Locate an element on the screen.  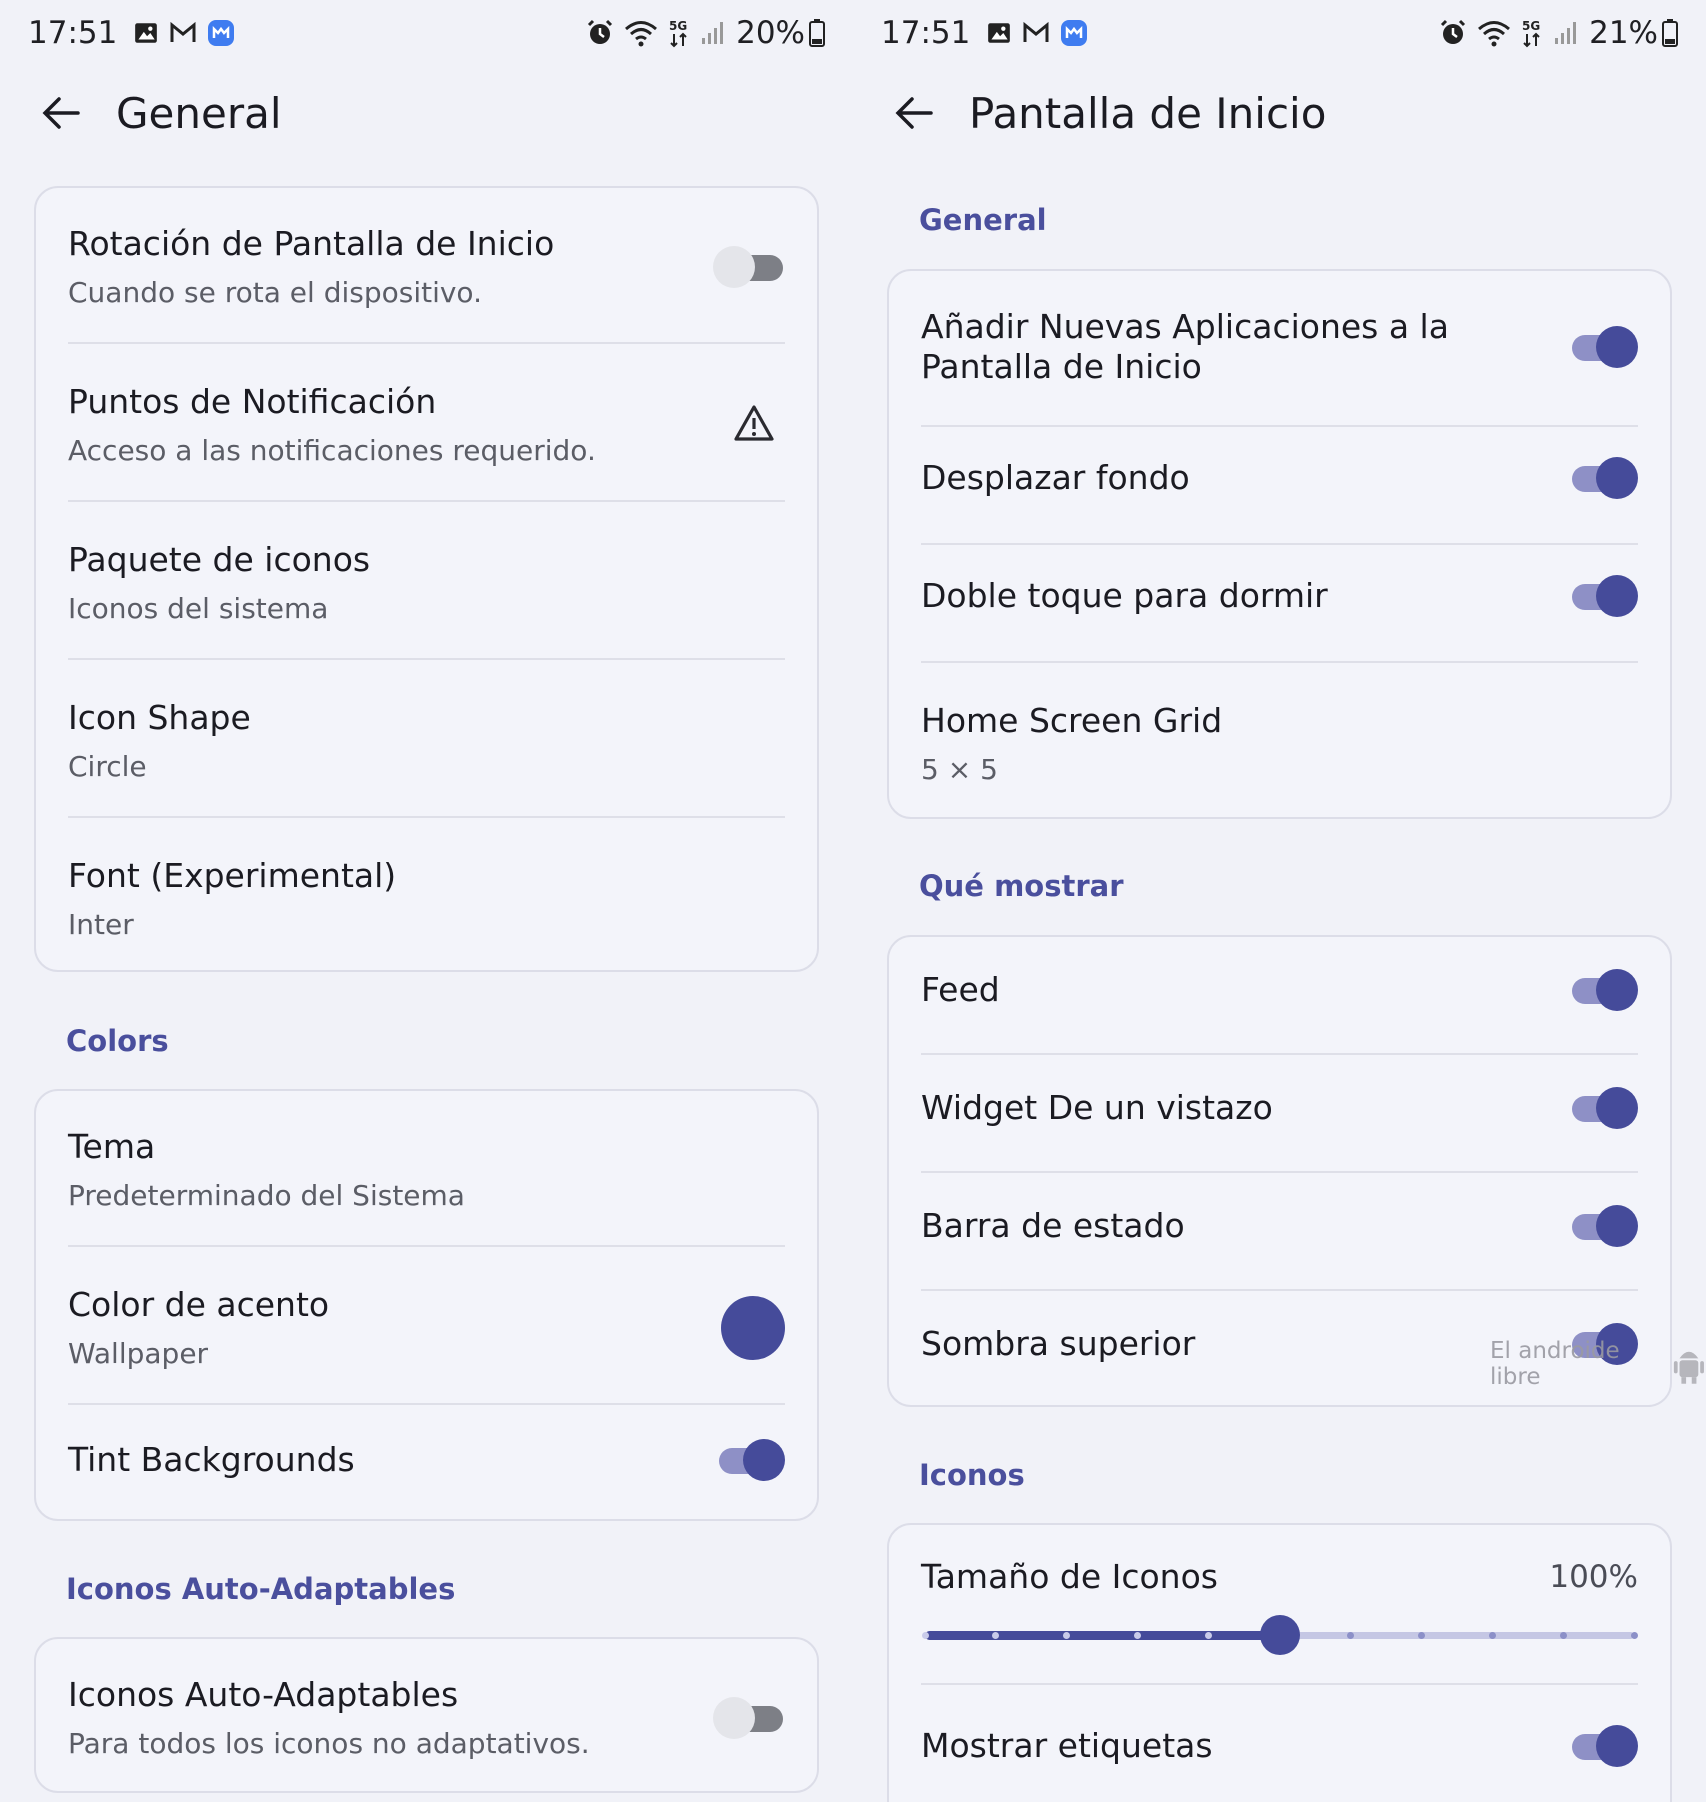
setting-subtitle: 5 × 5 is located at coordinates (959, 770).